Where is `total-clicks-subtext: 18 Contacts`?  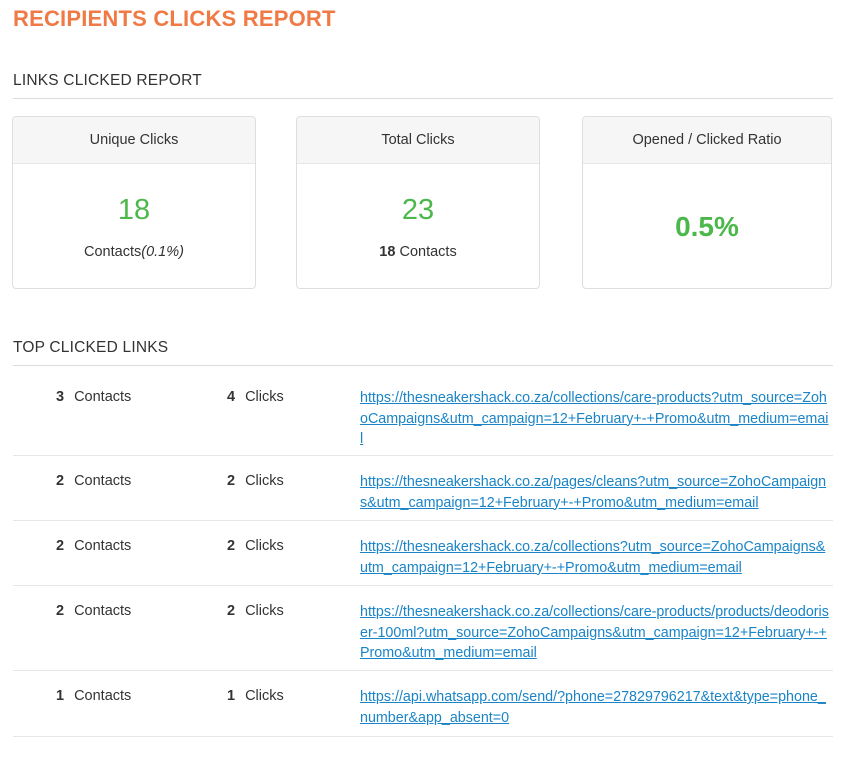 total-clicks-subtext: 18 Contacts is located at coordinates (418, 252).